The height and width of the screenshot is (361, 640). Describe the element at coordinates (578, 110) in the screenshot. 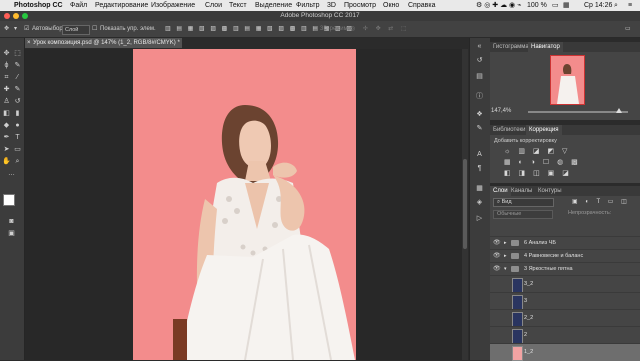

I see `navigator-zoom-slider` at that location.